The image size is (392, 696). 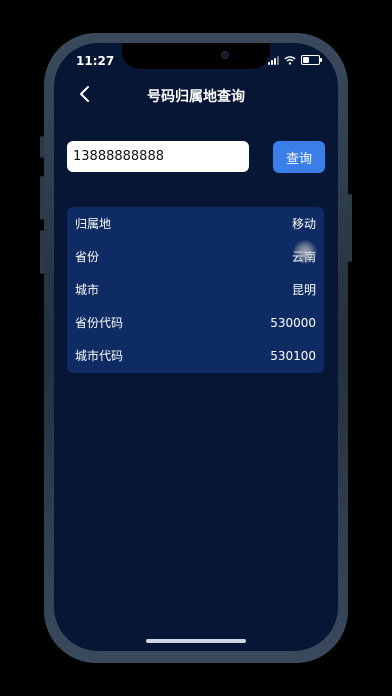 What do you see at coordinates (299, 157) in the screenshot?
I see `query-button: 查询` at bounding box center [299, 157].